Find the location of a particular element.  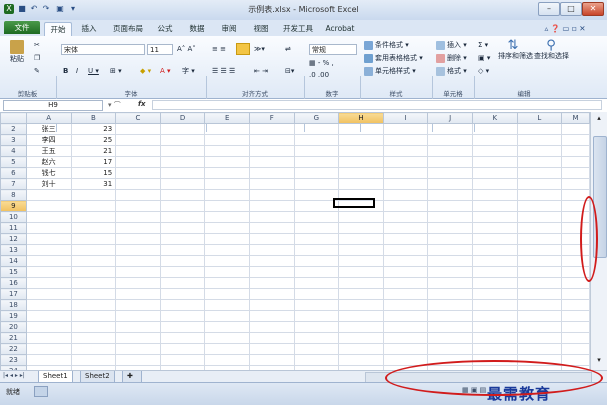

column-header: G is located at coordinates (316, 118).